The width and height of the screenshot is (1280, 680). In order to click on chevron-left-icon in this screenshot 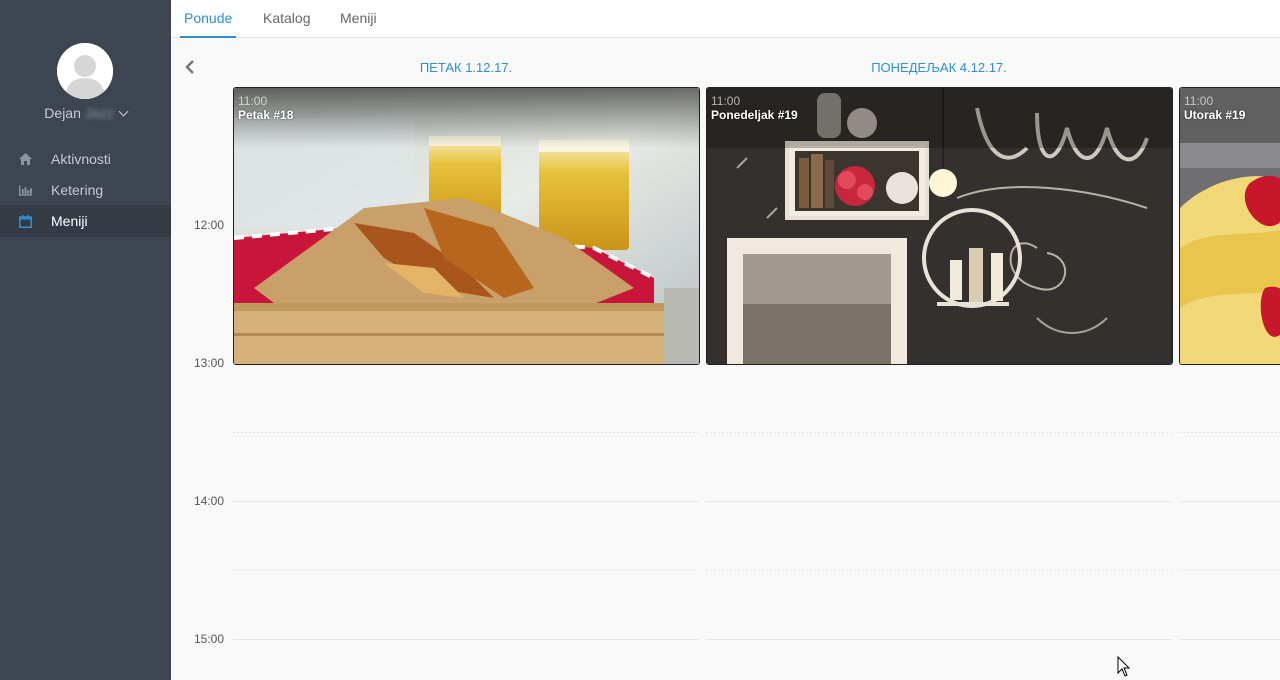, I will do `click(189, 67)`.